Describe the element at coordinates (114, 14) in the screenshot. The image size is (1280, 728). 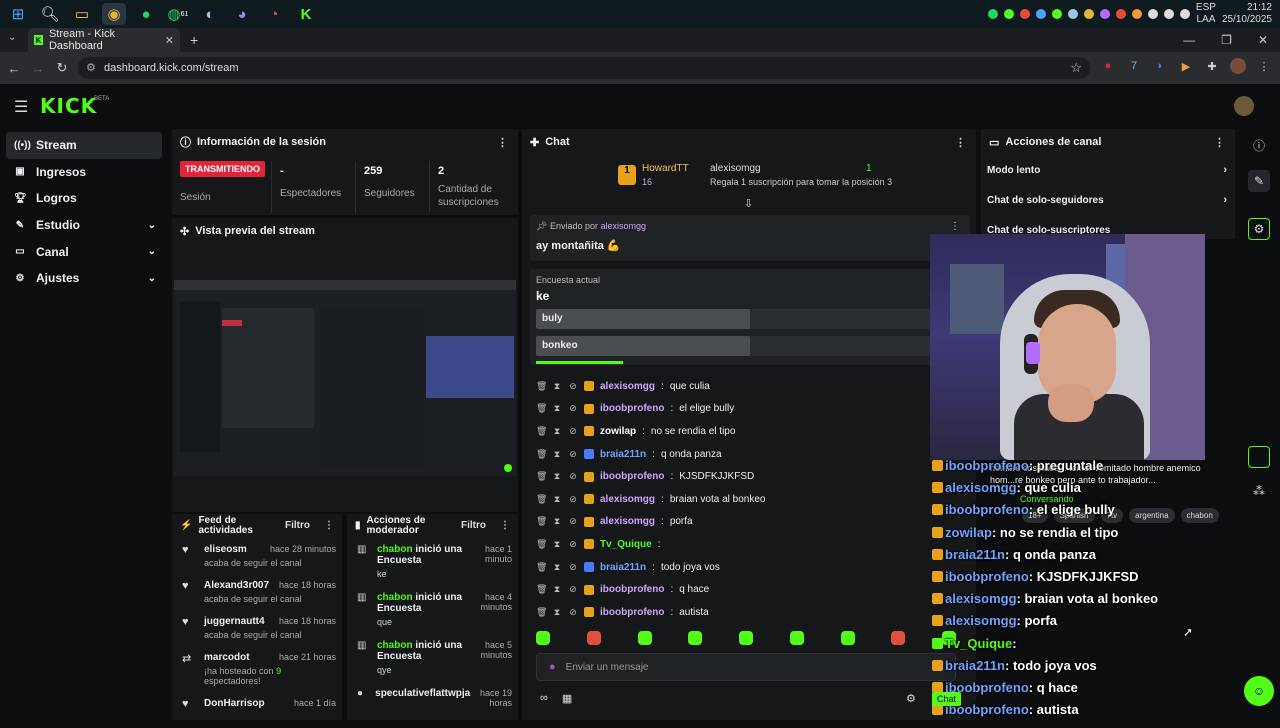
I see `chrome-icon: ◉` at that location.